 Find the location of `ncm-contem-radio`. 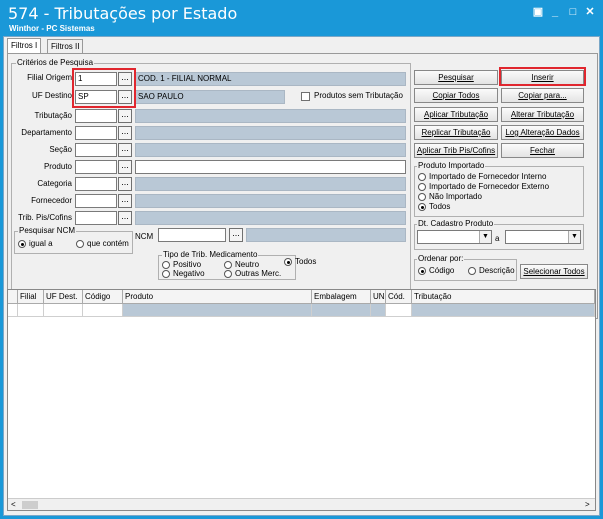

ncm-contem-radio is located at coordinates (80, 244).